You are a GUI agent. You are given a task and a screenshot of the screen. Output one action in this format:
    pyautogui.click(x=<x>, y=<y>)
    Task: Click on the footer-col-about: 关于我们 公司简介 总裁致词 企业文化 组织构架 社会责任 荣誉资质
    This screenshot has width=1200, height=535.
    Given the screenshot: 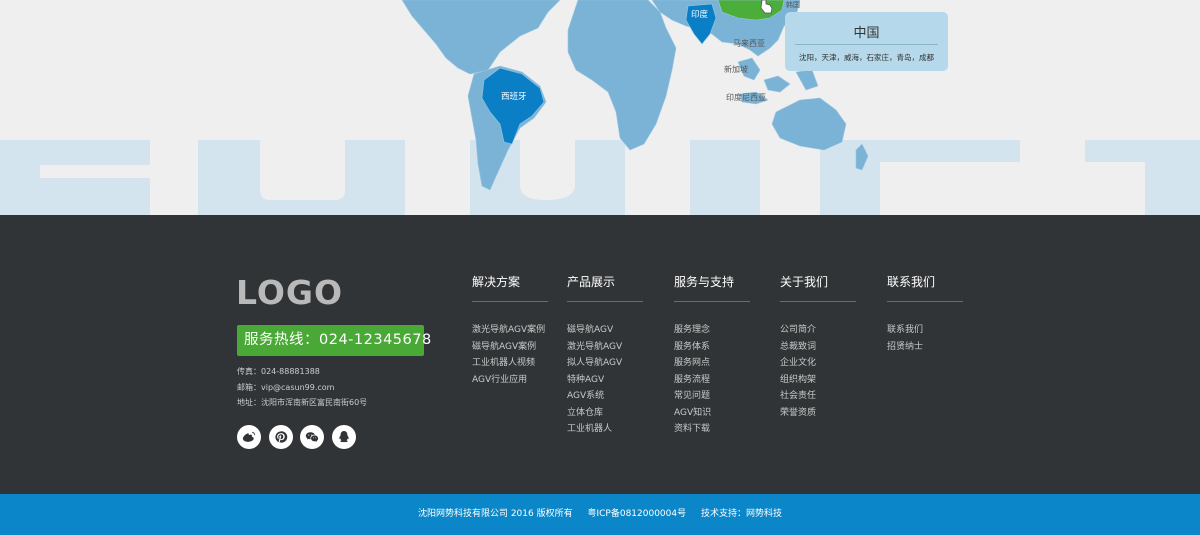 What is the action you would take?
    pyautogui.click(x=818, y=347)
    